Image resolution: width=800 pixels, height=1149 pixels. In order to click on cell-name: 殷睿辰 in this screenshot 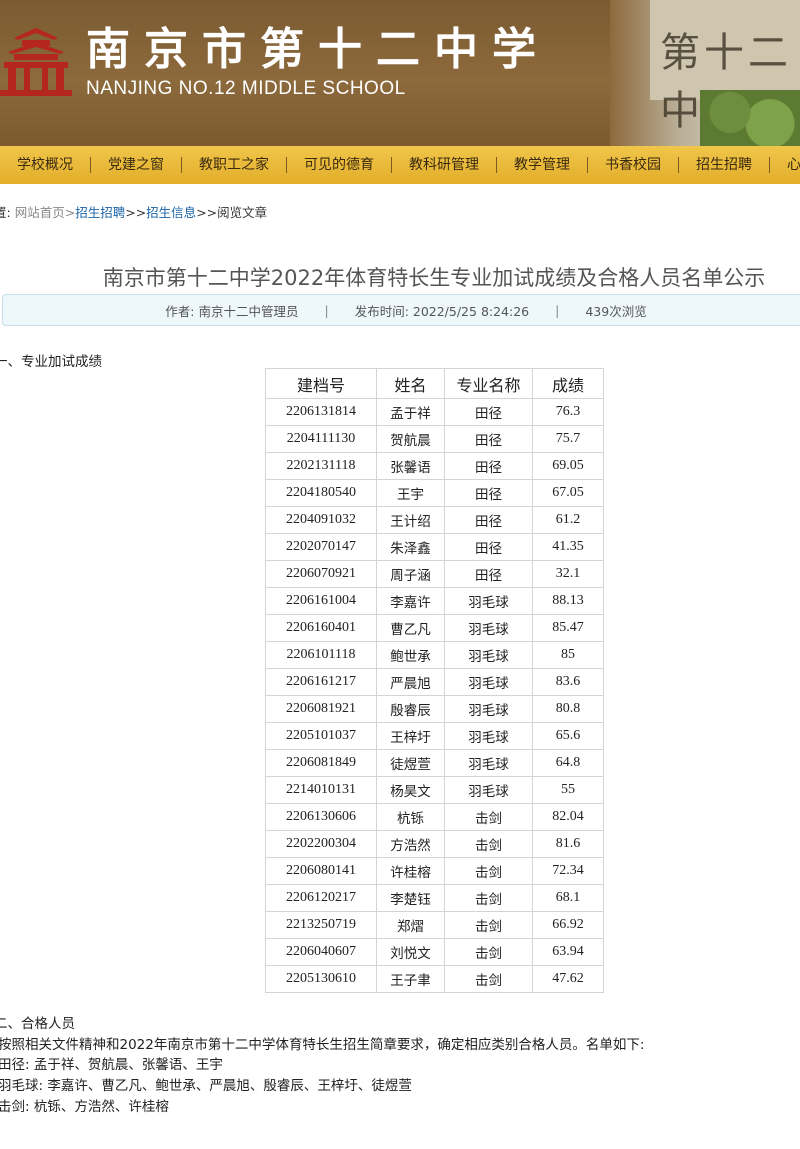, I will do `click(410, 709)`.